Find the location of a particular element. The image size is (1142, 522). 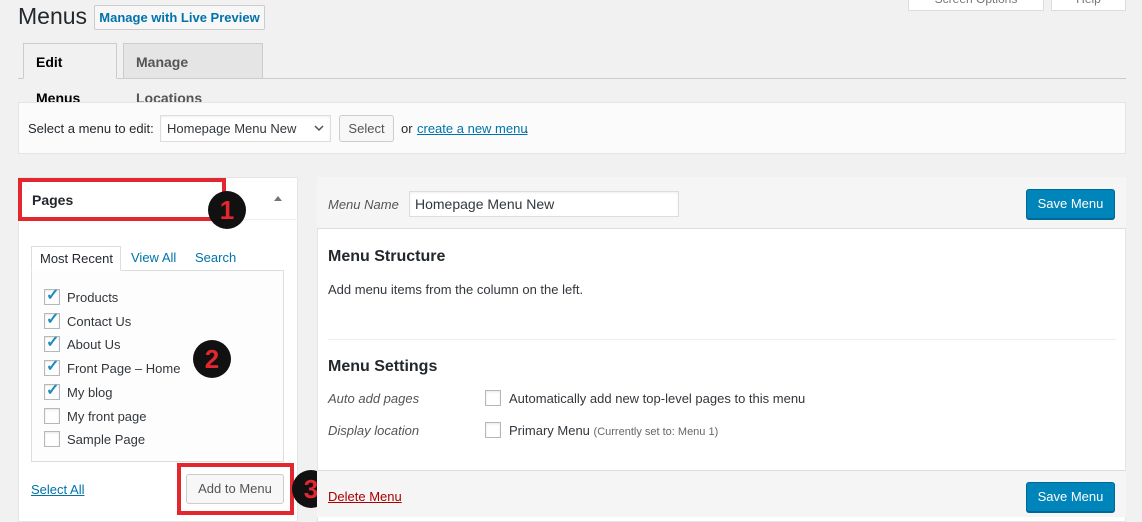

primary-menu-checkbox is located at coordinates (493, 430).